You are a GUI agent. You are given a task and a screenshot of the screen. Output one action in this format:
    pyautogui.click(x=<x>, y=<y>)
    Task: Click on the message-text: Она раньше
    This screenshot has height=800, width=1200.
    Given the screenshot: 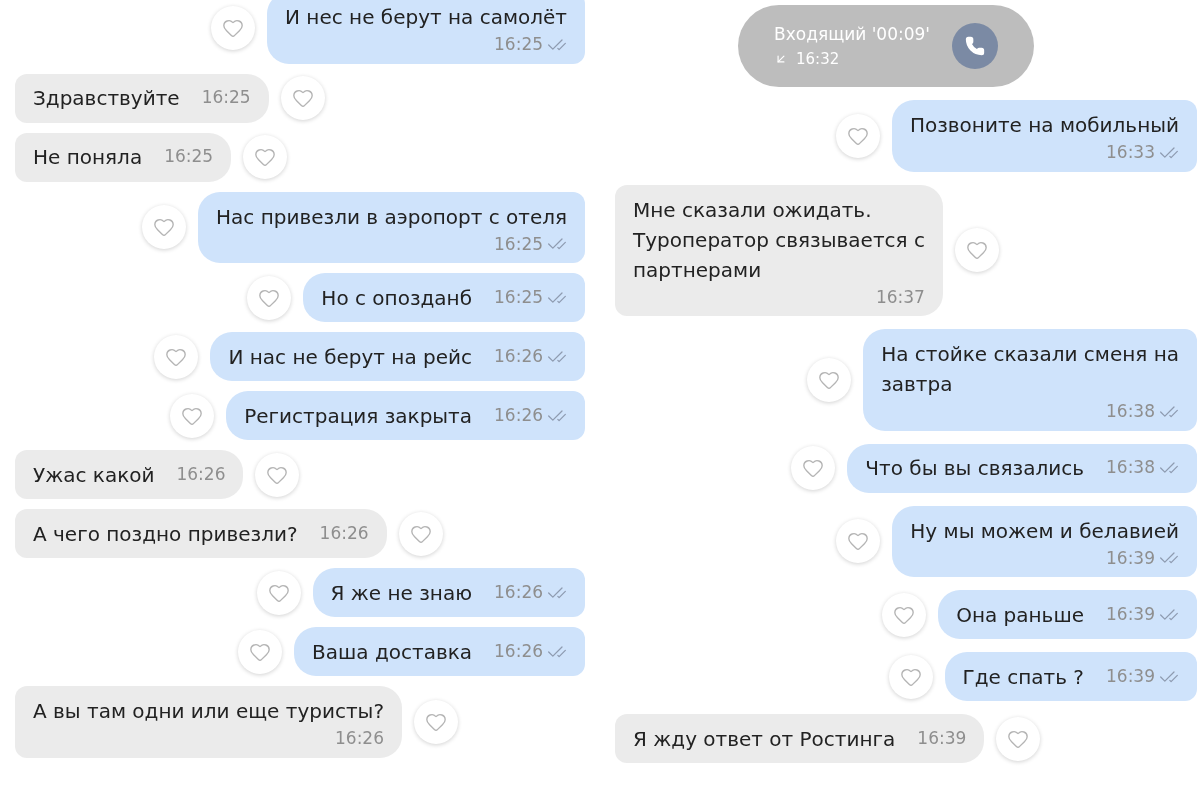 What is the action you would take?
    pyautogui.click(x=1020, y=615)
    